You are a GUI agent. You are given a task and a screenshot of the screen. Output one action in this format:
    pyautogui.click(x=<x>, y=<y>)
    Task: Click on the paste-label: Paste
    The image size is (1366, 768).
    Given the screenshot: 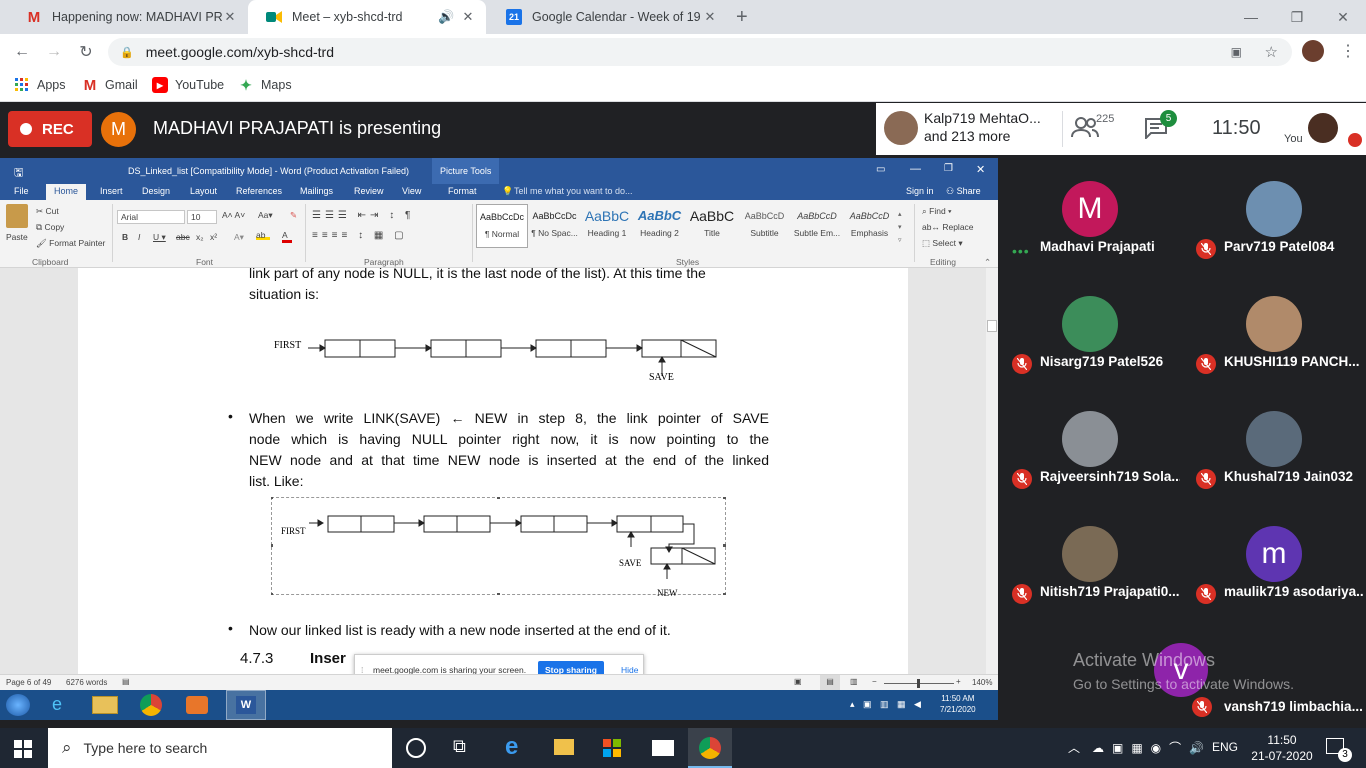 What is the action you would take?
    pyautogui.click(x=17, y=237)
    